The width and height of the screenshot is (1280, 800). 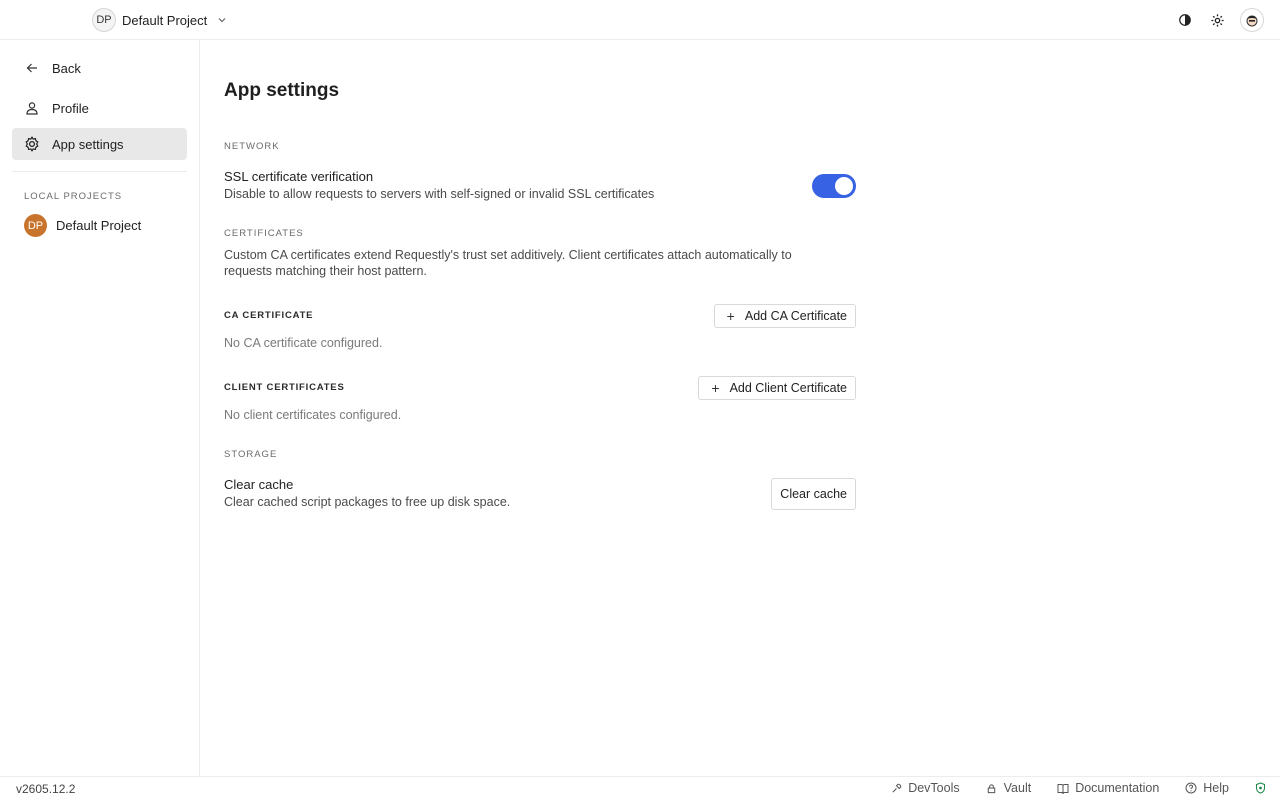 I want to click on local-project-item: DP Default Project, so click(x=82, y=225).